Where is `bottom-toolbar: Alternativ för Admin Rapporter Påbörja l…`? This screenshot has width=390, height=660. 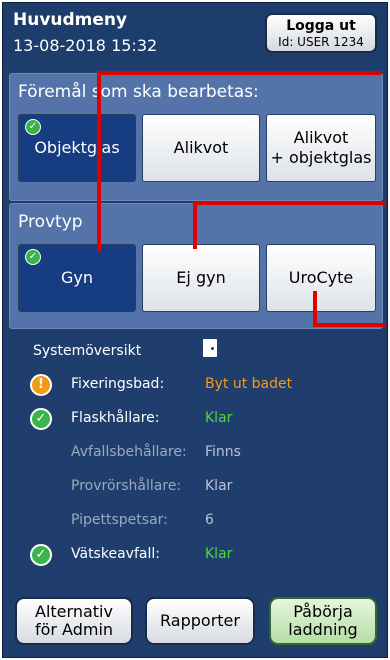 bottom-toolbar: Alternativ för Admin Rapporter Påbörja l… is located at coordinates (195, 622).